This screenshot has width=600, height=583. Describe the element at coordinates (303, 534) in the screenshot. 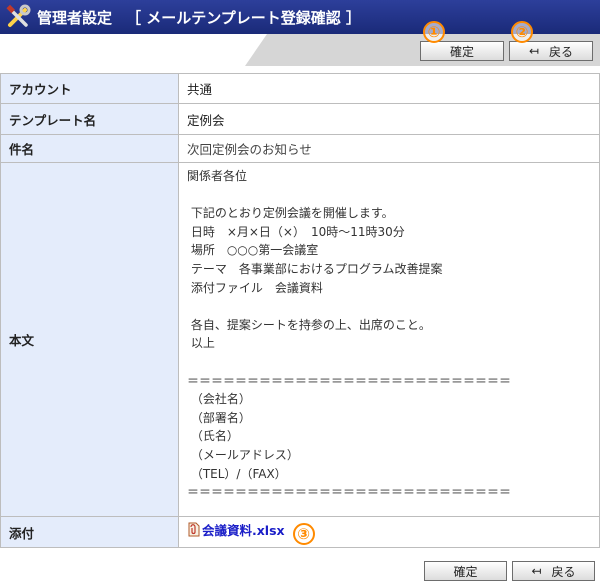

I see `marker-3: ③` at that location.